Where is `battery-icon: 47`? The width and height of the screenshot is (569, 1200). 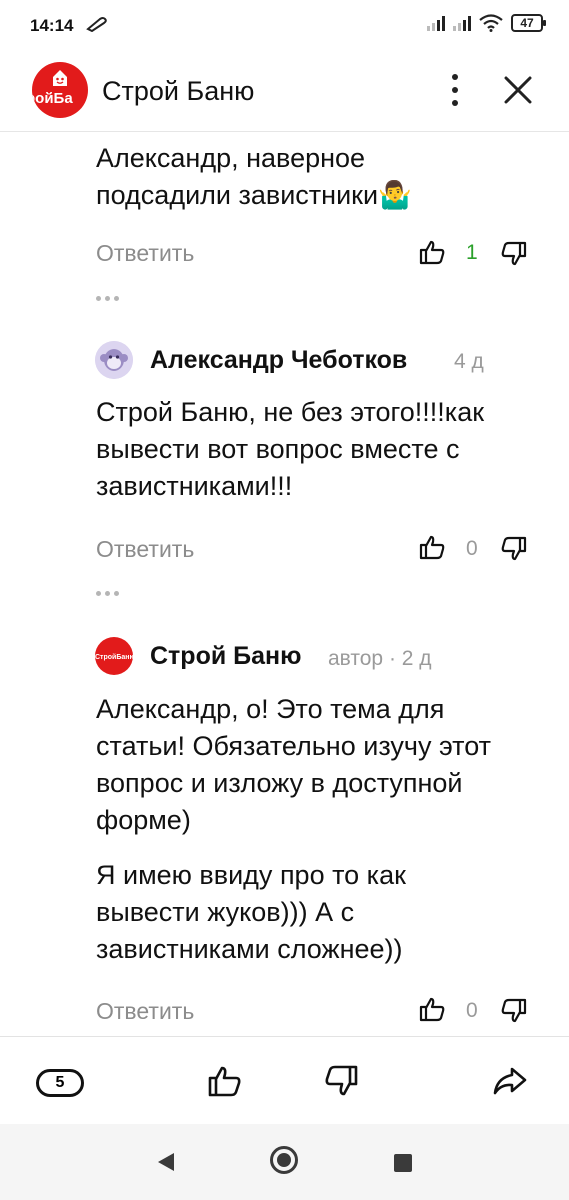
battery-icon: 47 is located at coordinates (528, 23).